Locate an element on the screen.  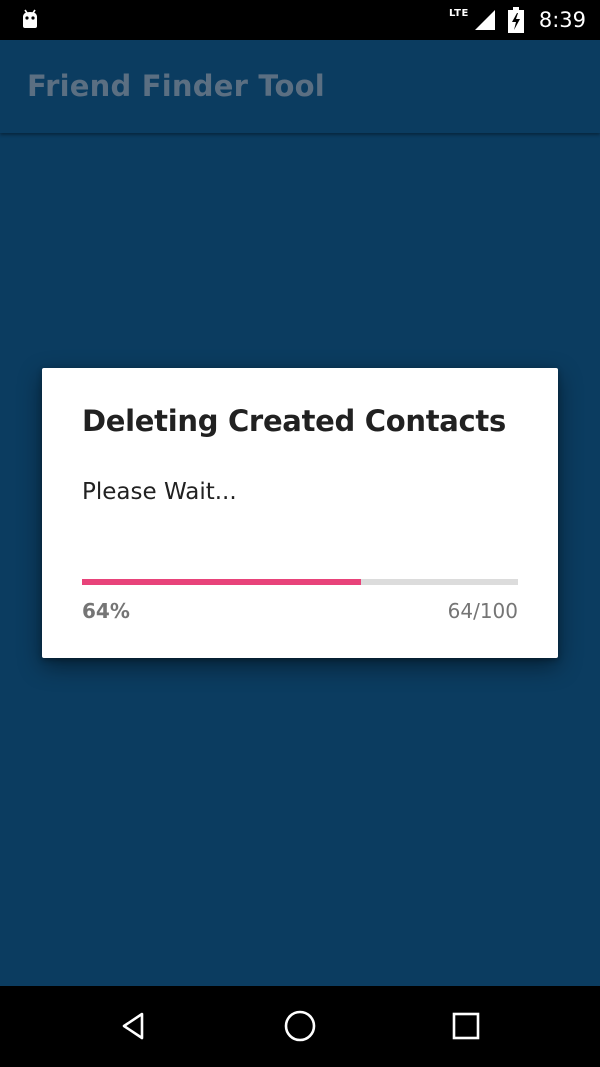
status-bar: LTE 8:39 is located at coordinates (300, 20).